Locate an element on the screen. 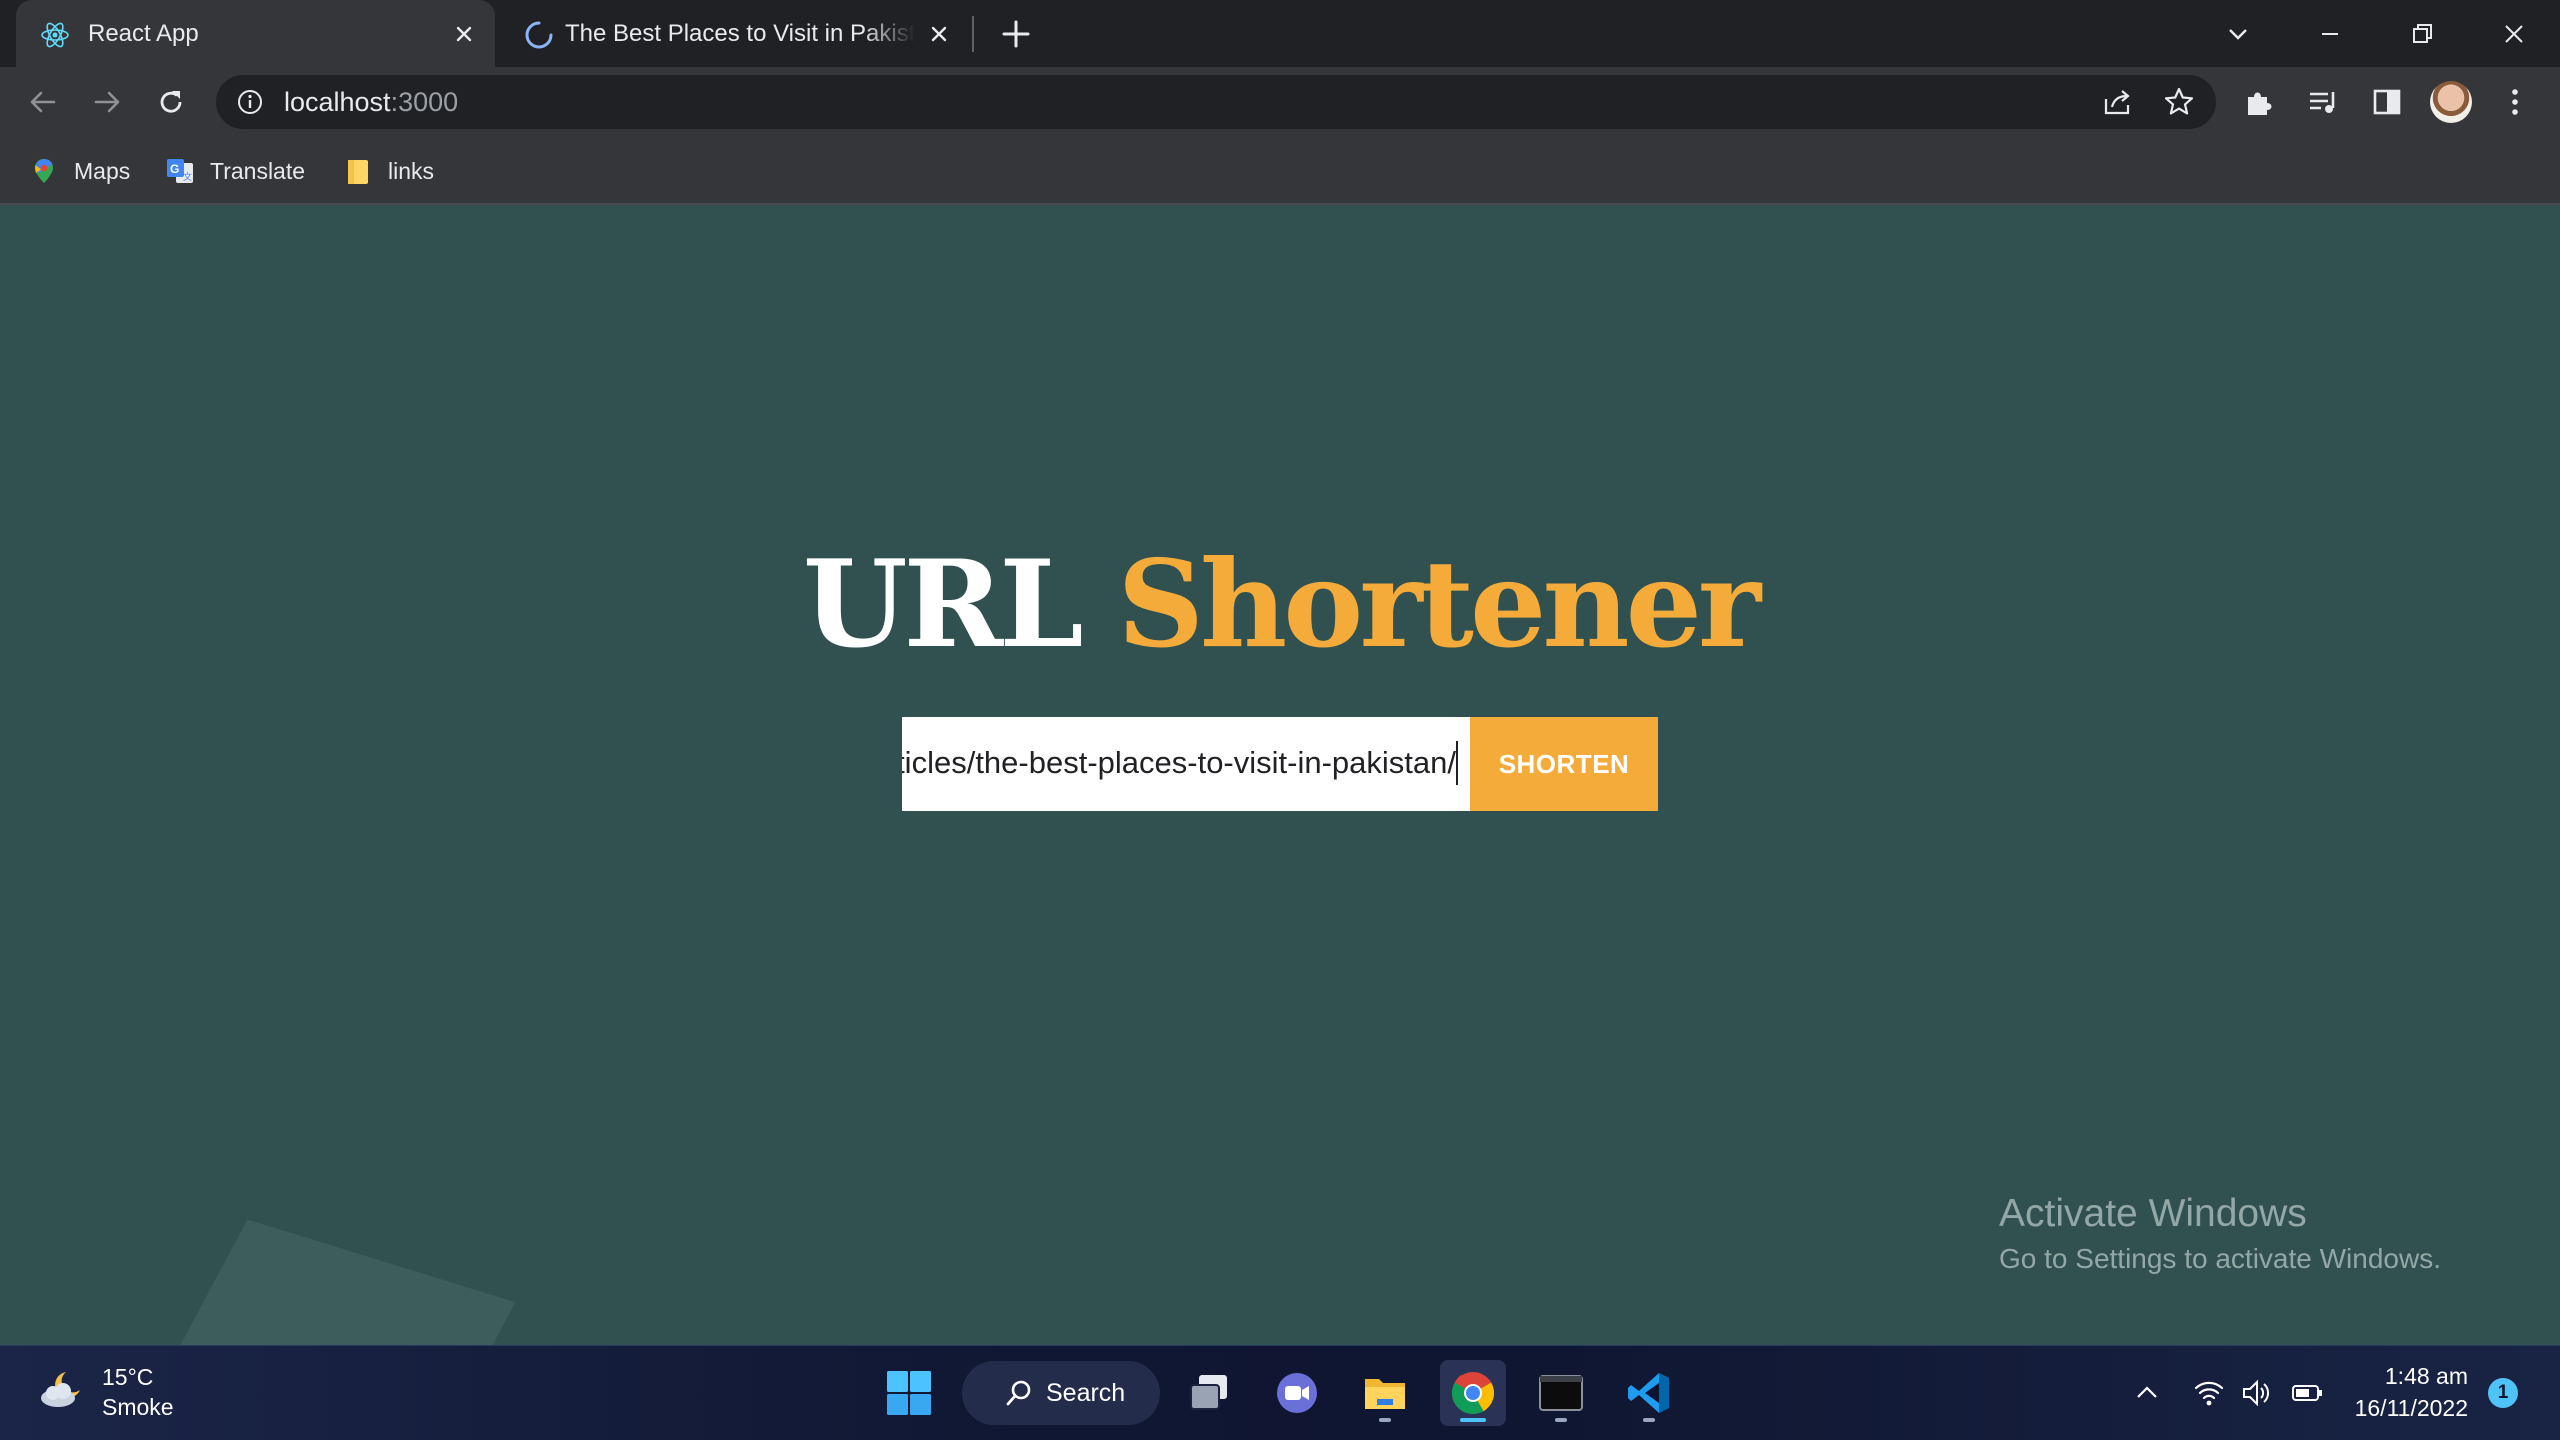  weather-cloud-moon-icon is located at coordinates (62, 1390).